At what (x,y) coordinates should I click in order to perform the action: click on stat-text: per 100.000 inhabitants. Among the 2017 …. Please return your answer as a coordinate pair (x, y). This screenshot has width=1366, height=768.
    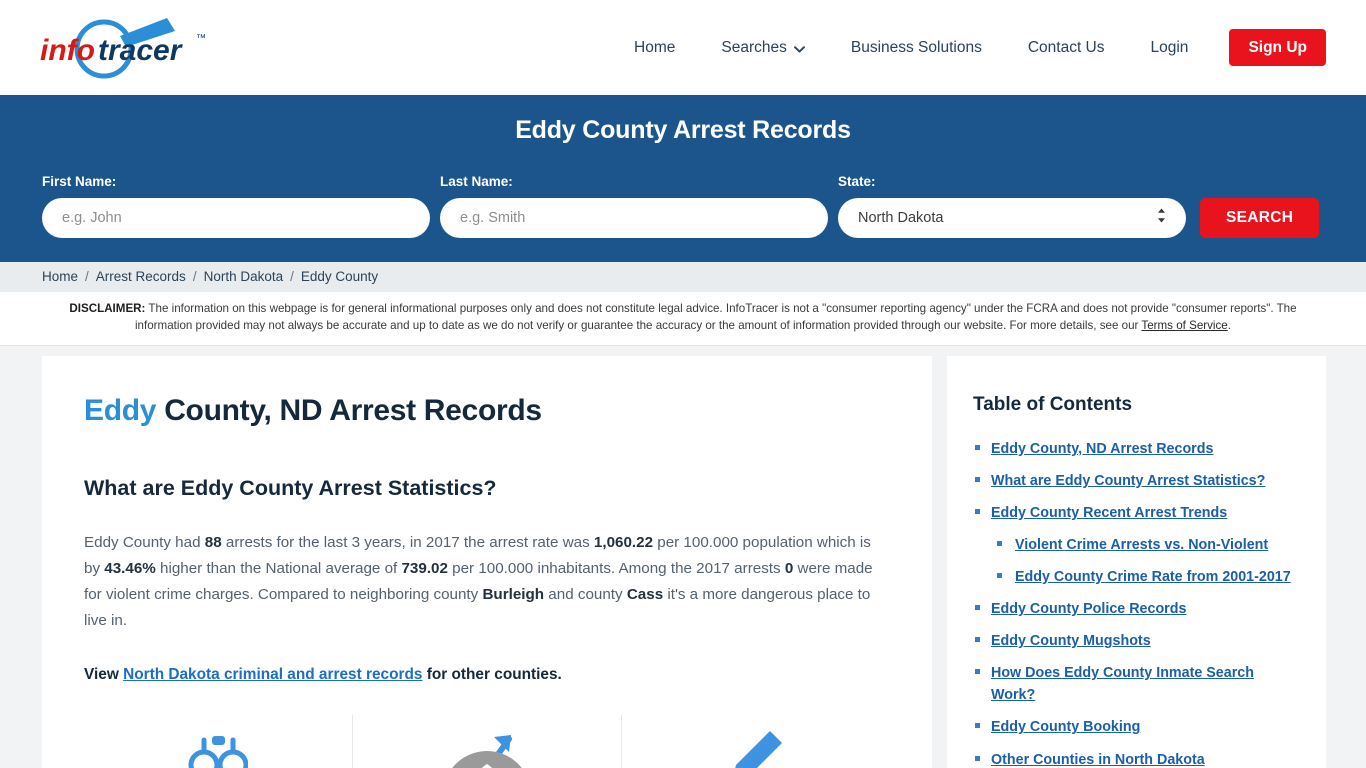
    Looking at the image, I should click on (616, 569).